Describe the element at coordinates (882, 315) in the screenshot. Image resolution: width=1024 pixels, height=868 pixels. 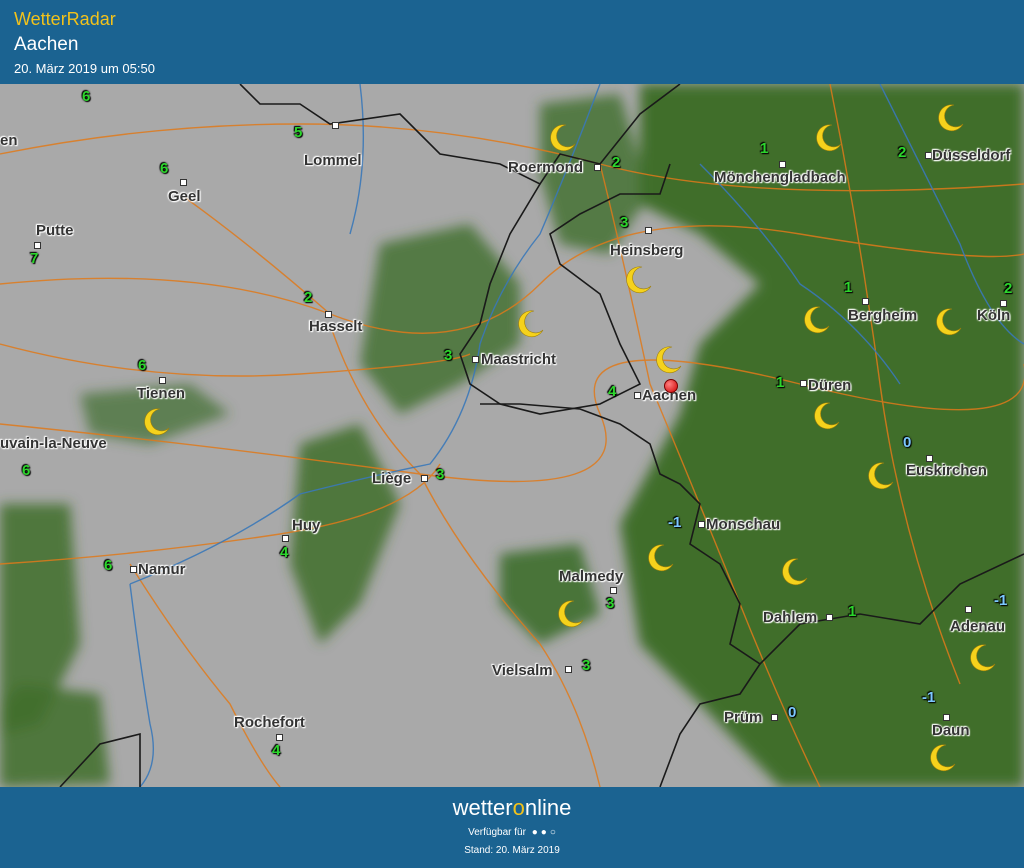
I see `city-label: Bergheim` at that location.